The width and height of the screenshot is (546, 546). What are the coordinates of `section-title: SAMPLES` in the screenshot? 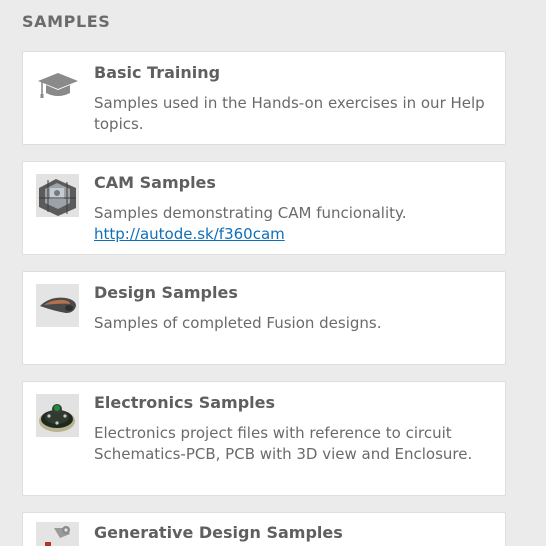 It's located at (66, 21).